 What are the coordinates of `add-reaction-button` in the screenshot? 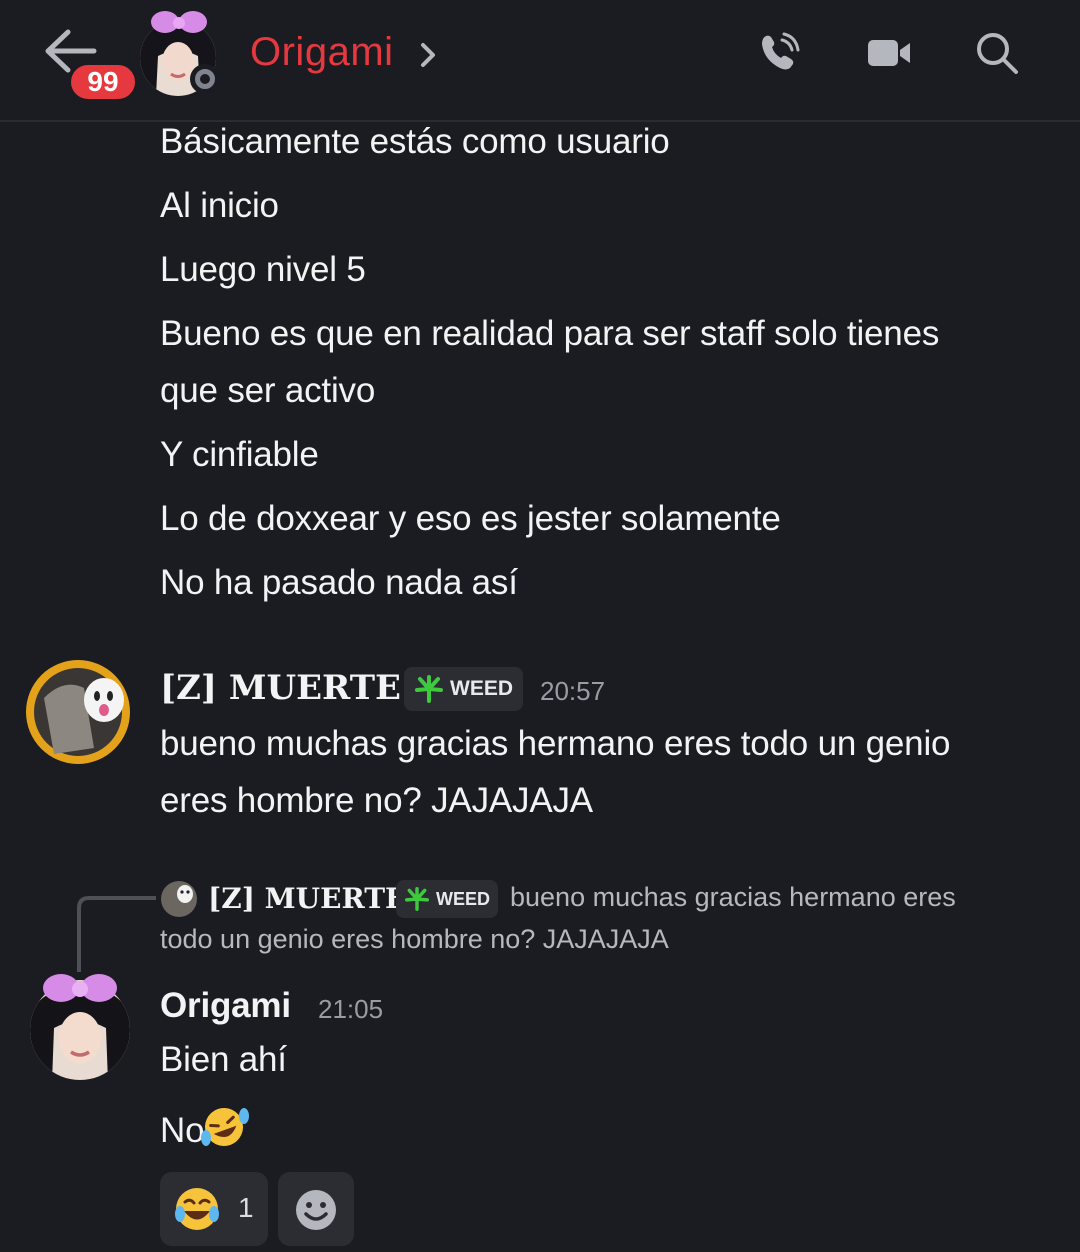 It's located at (316, 1209).